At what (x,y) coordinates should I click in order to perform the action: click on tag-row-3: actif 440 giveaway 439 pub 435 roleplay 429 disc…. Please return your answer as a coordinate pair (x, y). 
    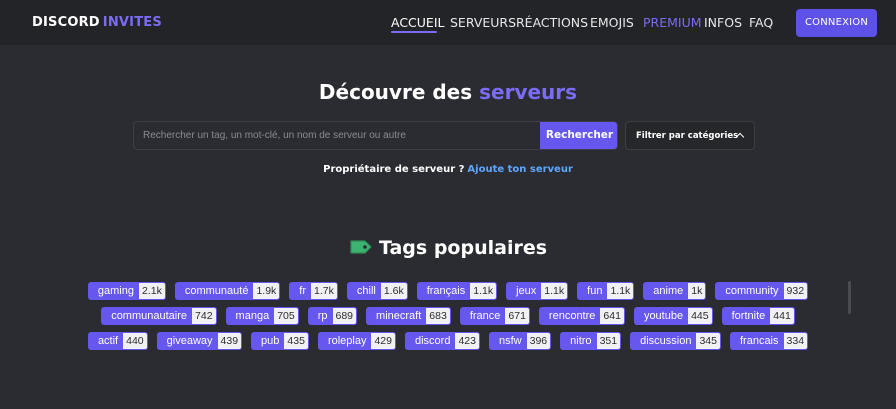
    Looking at the image, I should click on (448, 341).